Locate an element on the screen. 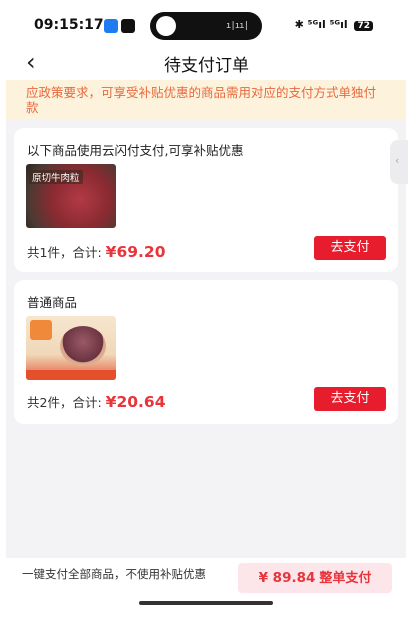 The width and height of the screenshot is (413, 625). status-indicators: ✱ ⁵ᴳıl ⁵ᴳıl 72 is located at coordinates (334, 24).